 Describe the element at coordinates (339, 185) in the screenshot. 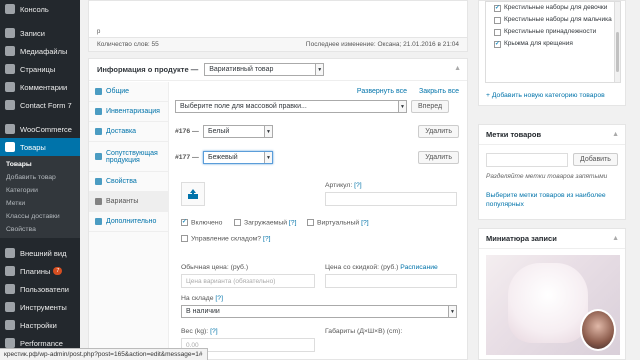

I see `sku-label: Артикул:` at that location.